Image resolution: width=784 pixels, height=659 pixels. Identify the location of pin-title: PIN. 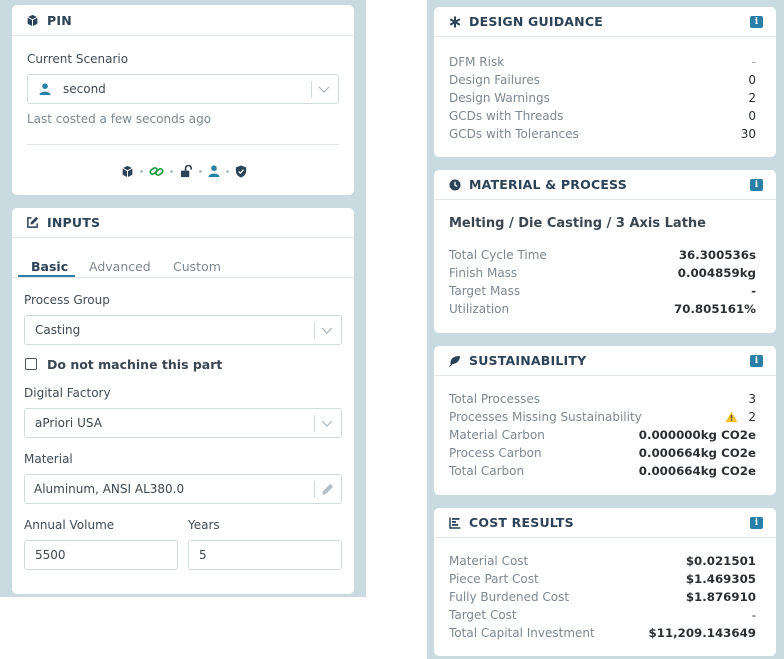
(59, 20).